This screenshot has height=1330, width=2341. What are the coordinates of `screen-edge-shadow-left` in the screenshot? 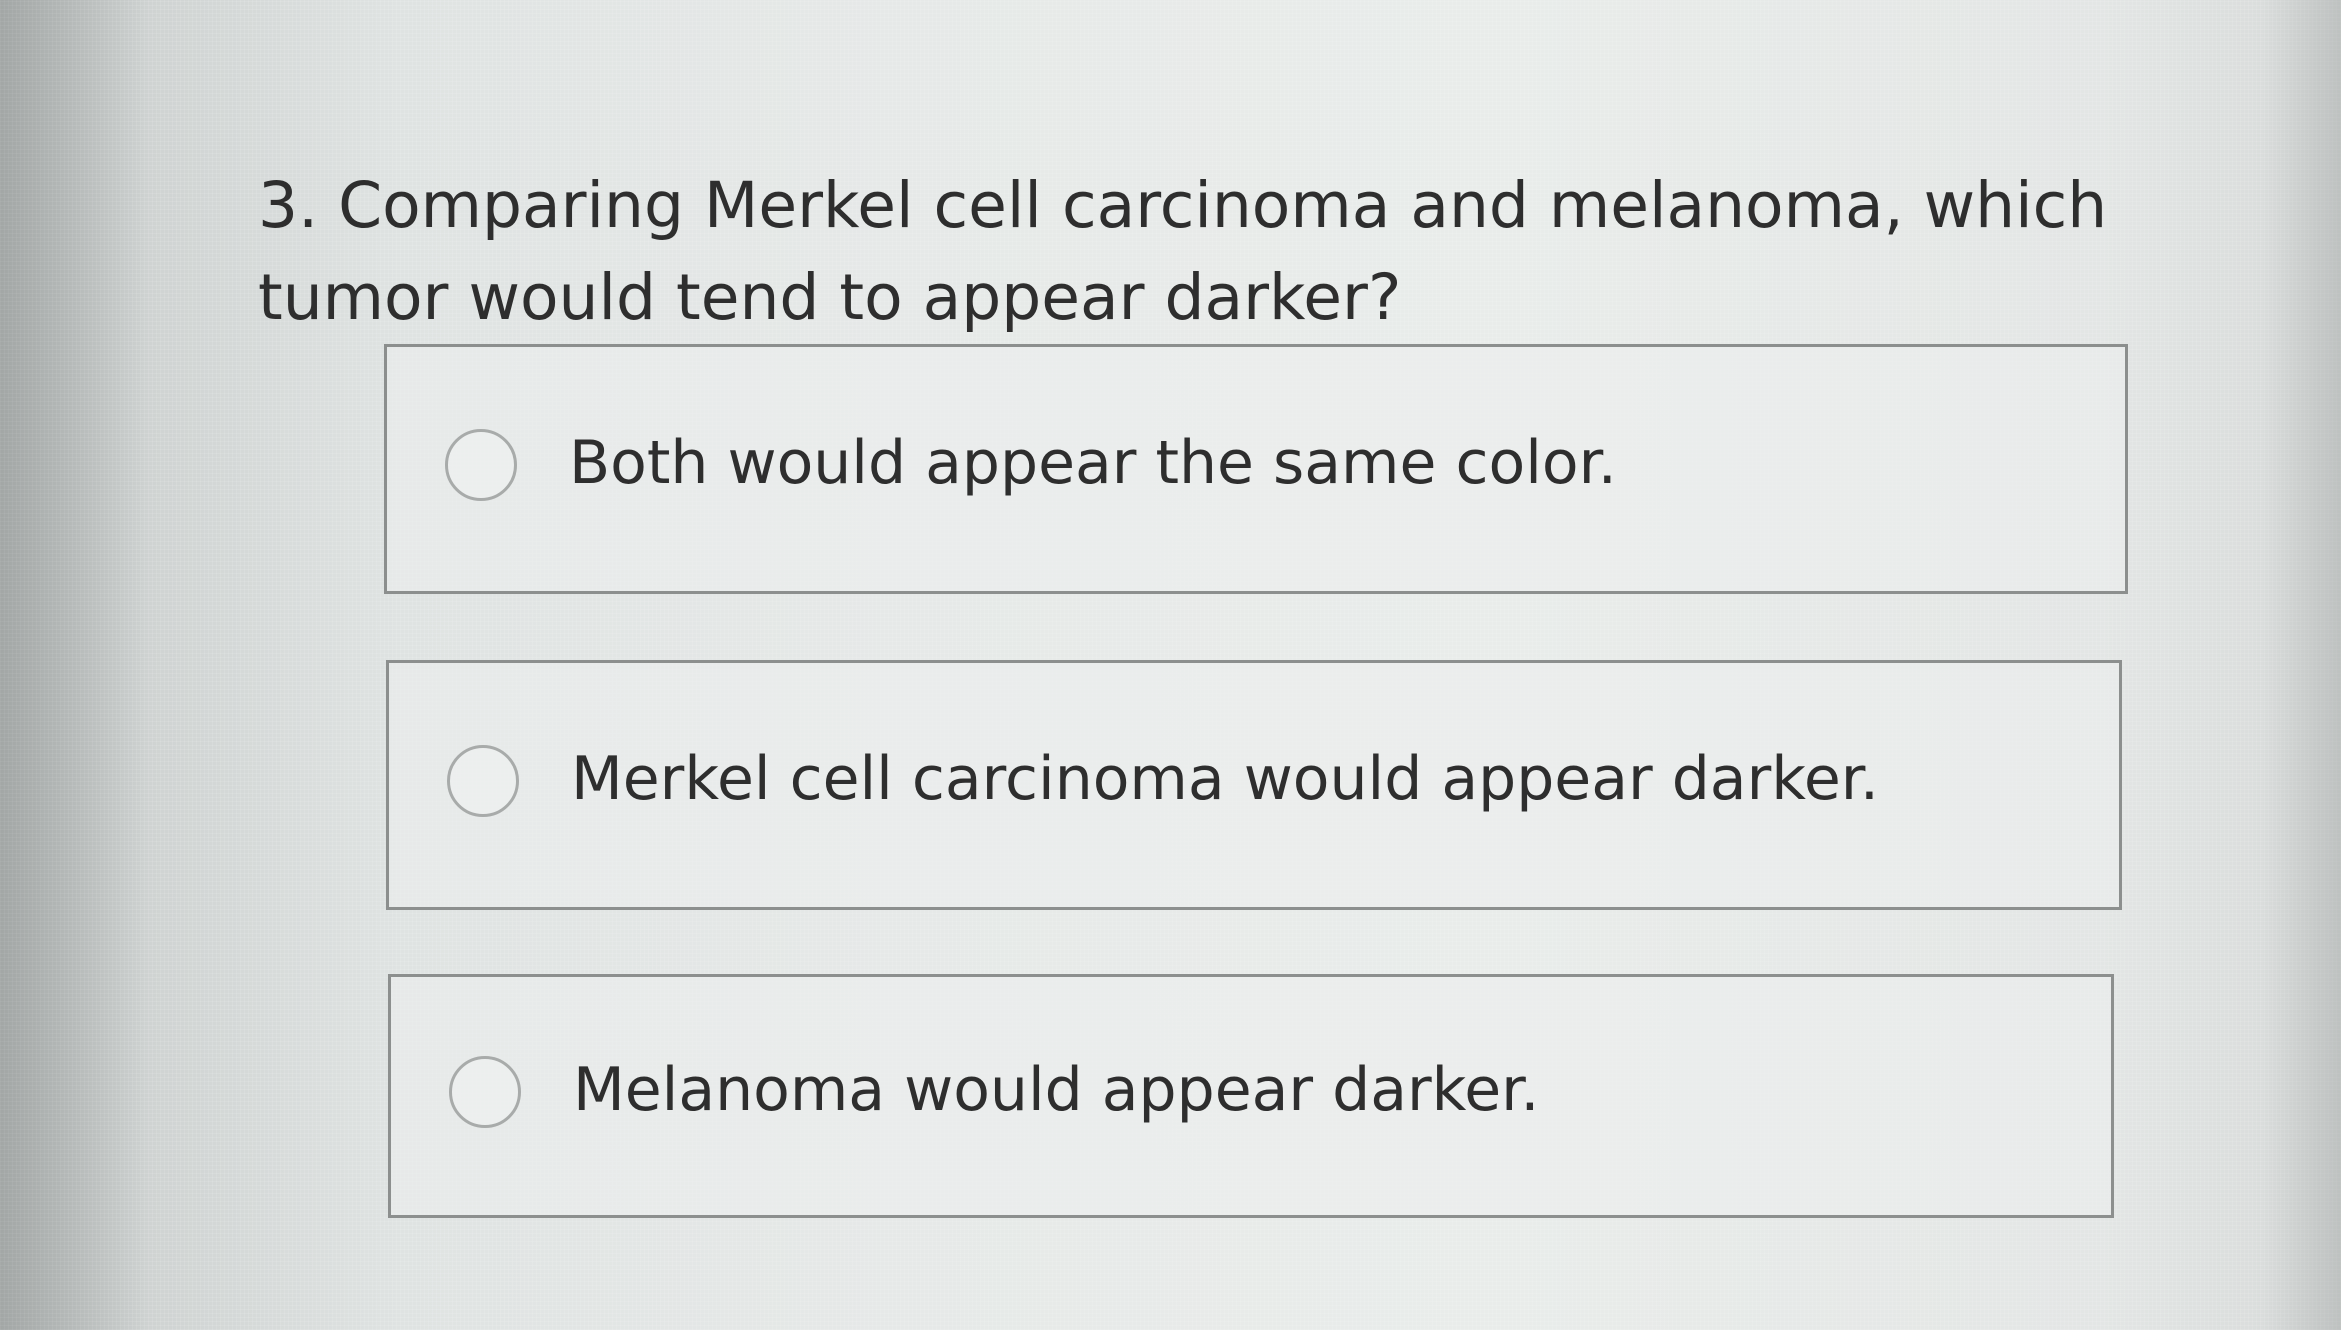 It's located at (75, 665).